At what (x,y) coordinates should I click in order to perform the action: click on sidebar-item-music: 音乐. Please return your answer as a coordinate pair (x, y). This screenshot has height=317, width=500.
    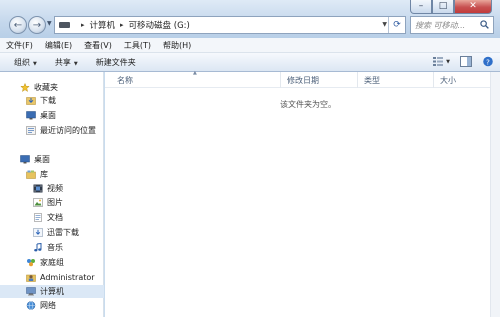
    Looking at the image, I should click on (52, 247).